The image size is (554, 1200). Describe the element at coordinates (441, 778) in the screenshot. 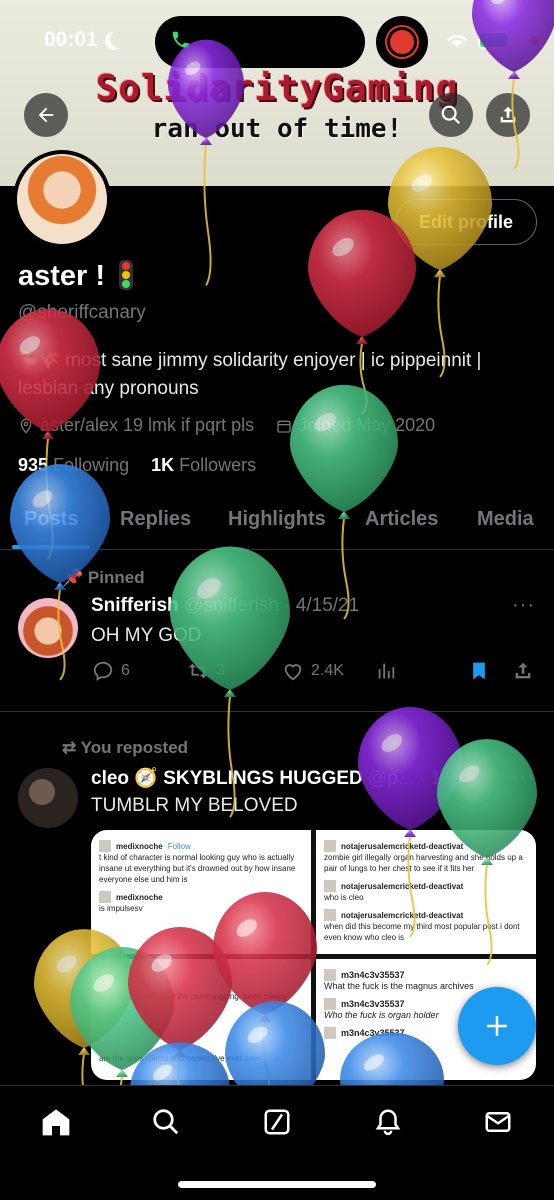

I see `post-date: · 15h` at that location.